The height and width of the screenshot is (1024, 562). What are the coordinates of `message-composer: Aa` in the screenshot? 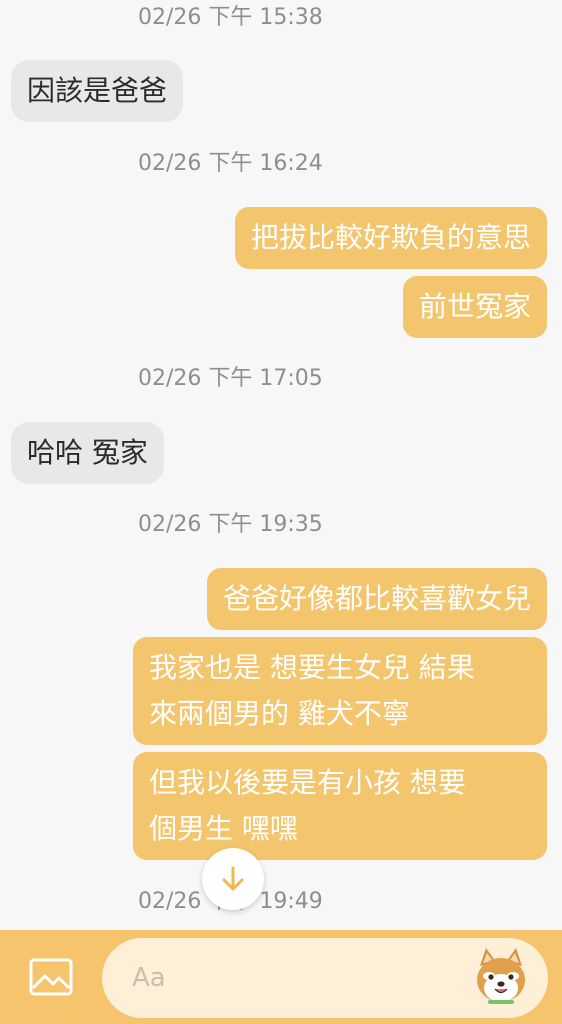 It's located at (281, 977).